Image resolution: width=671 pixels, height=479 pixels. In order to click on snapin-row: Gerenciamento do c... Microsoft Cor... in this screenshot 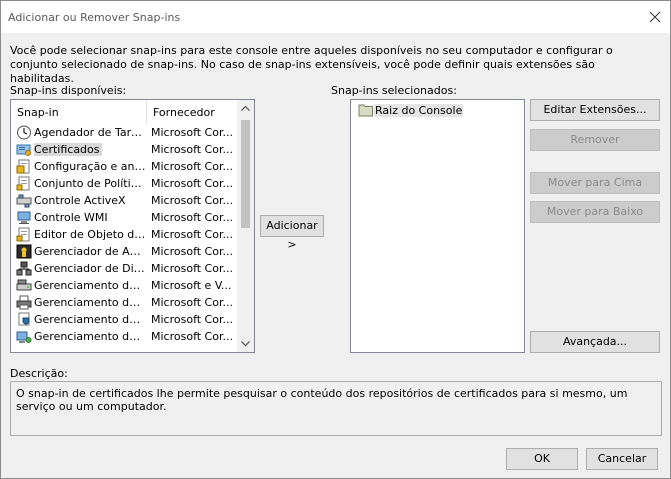, I will do `click(125, 336)`.